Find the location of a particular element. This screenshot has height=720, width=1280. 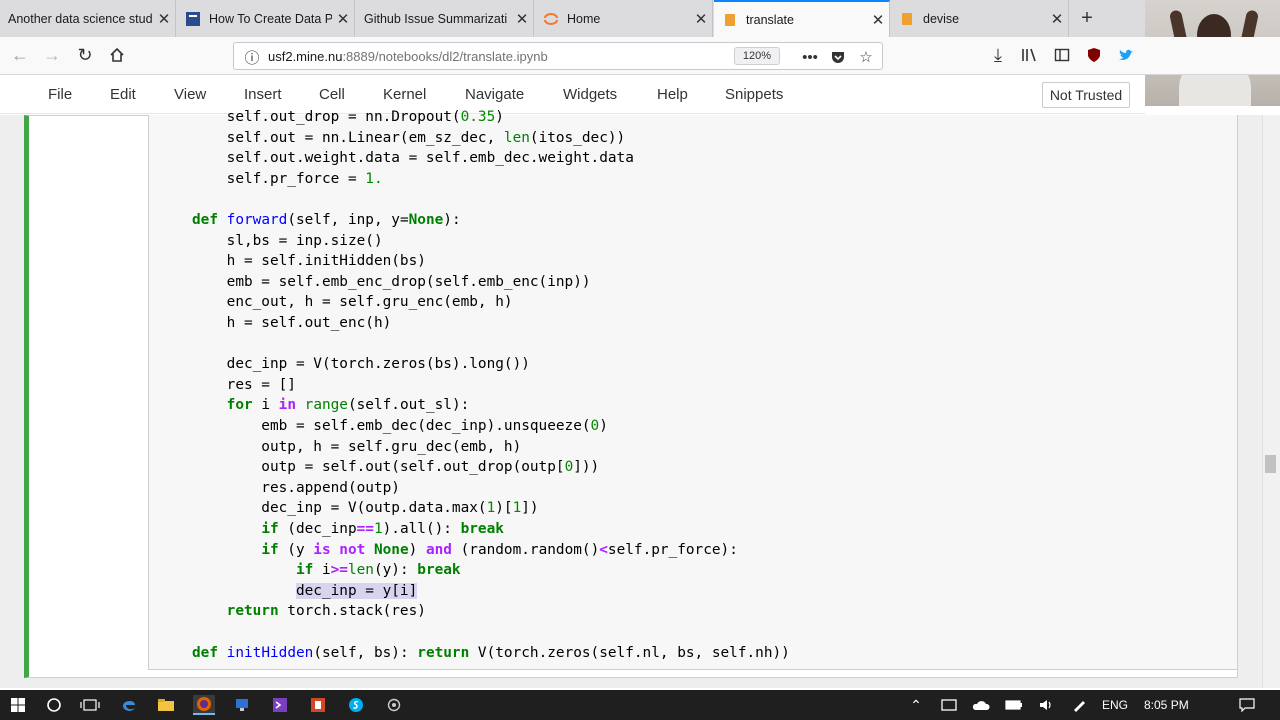

reload-icon: ↻ is located at coordinates (85, 55).